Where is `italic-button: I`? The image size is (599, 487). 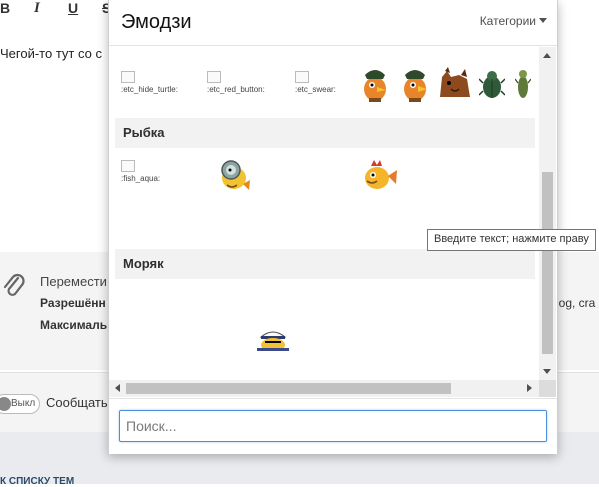
italic-button: I is located at coordinates (37, 9).